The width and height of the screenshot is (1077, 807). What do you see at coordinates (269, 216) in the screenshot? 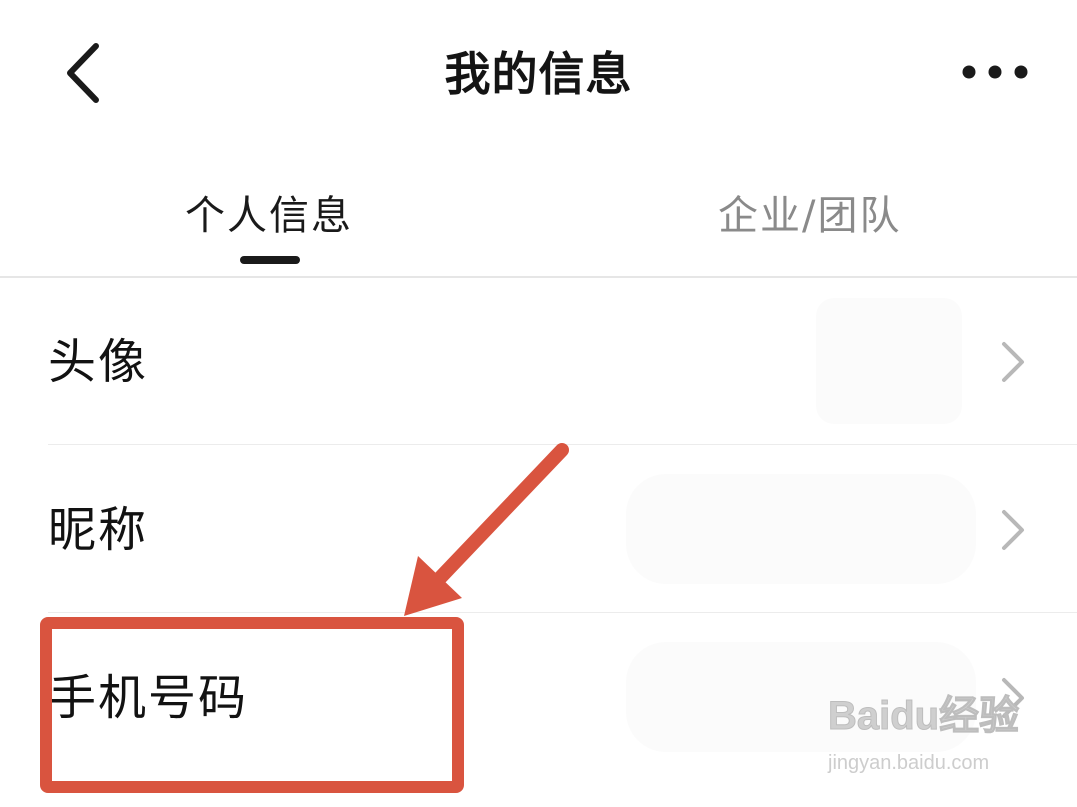
I see `tab-personal-info: 个人信息` at bounding box center [269, 216].